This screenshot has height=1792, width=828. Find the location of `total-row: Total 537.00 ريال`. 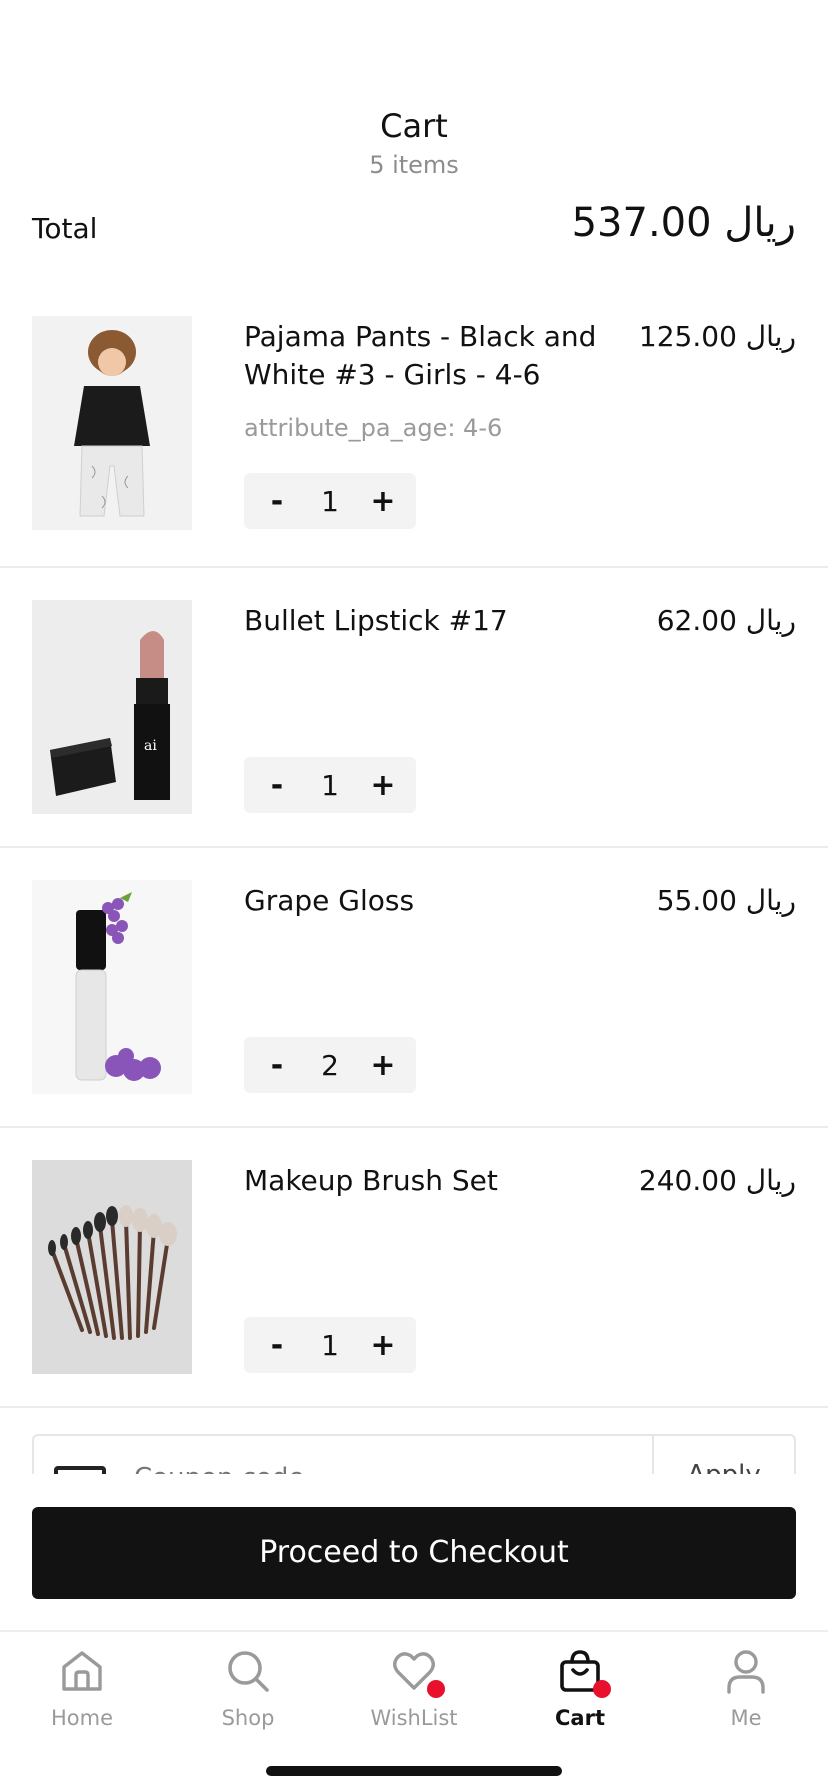

total-row: Total 537.00 ريال is located at coordinates (414, 229).